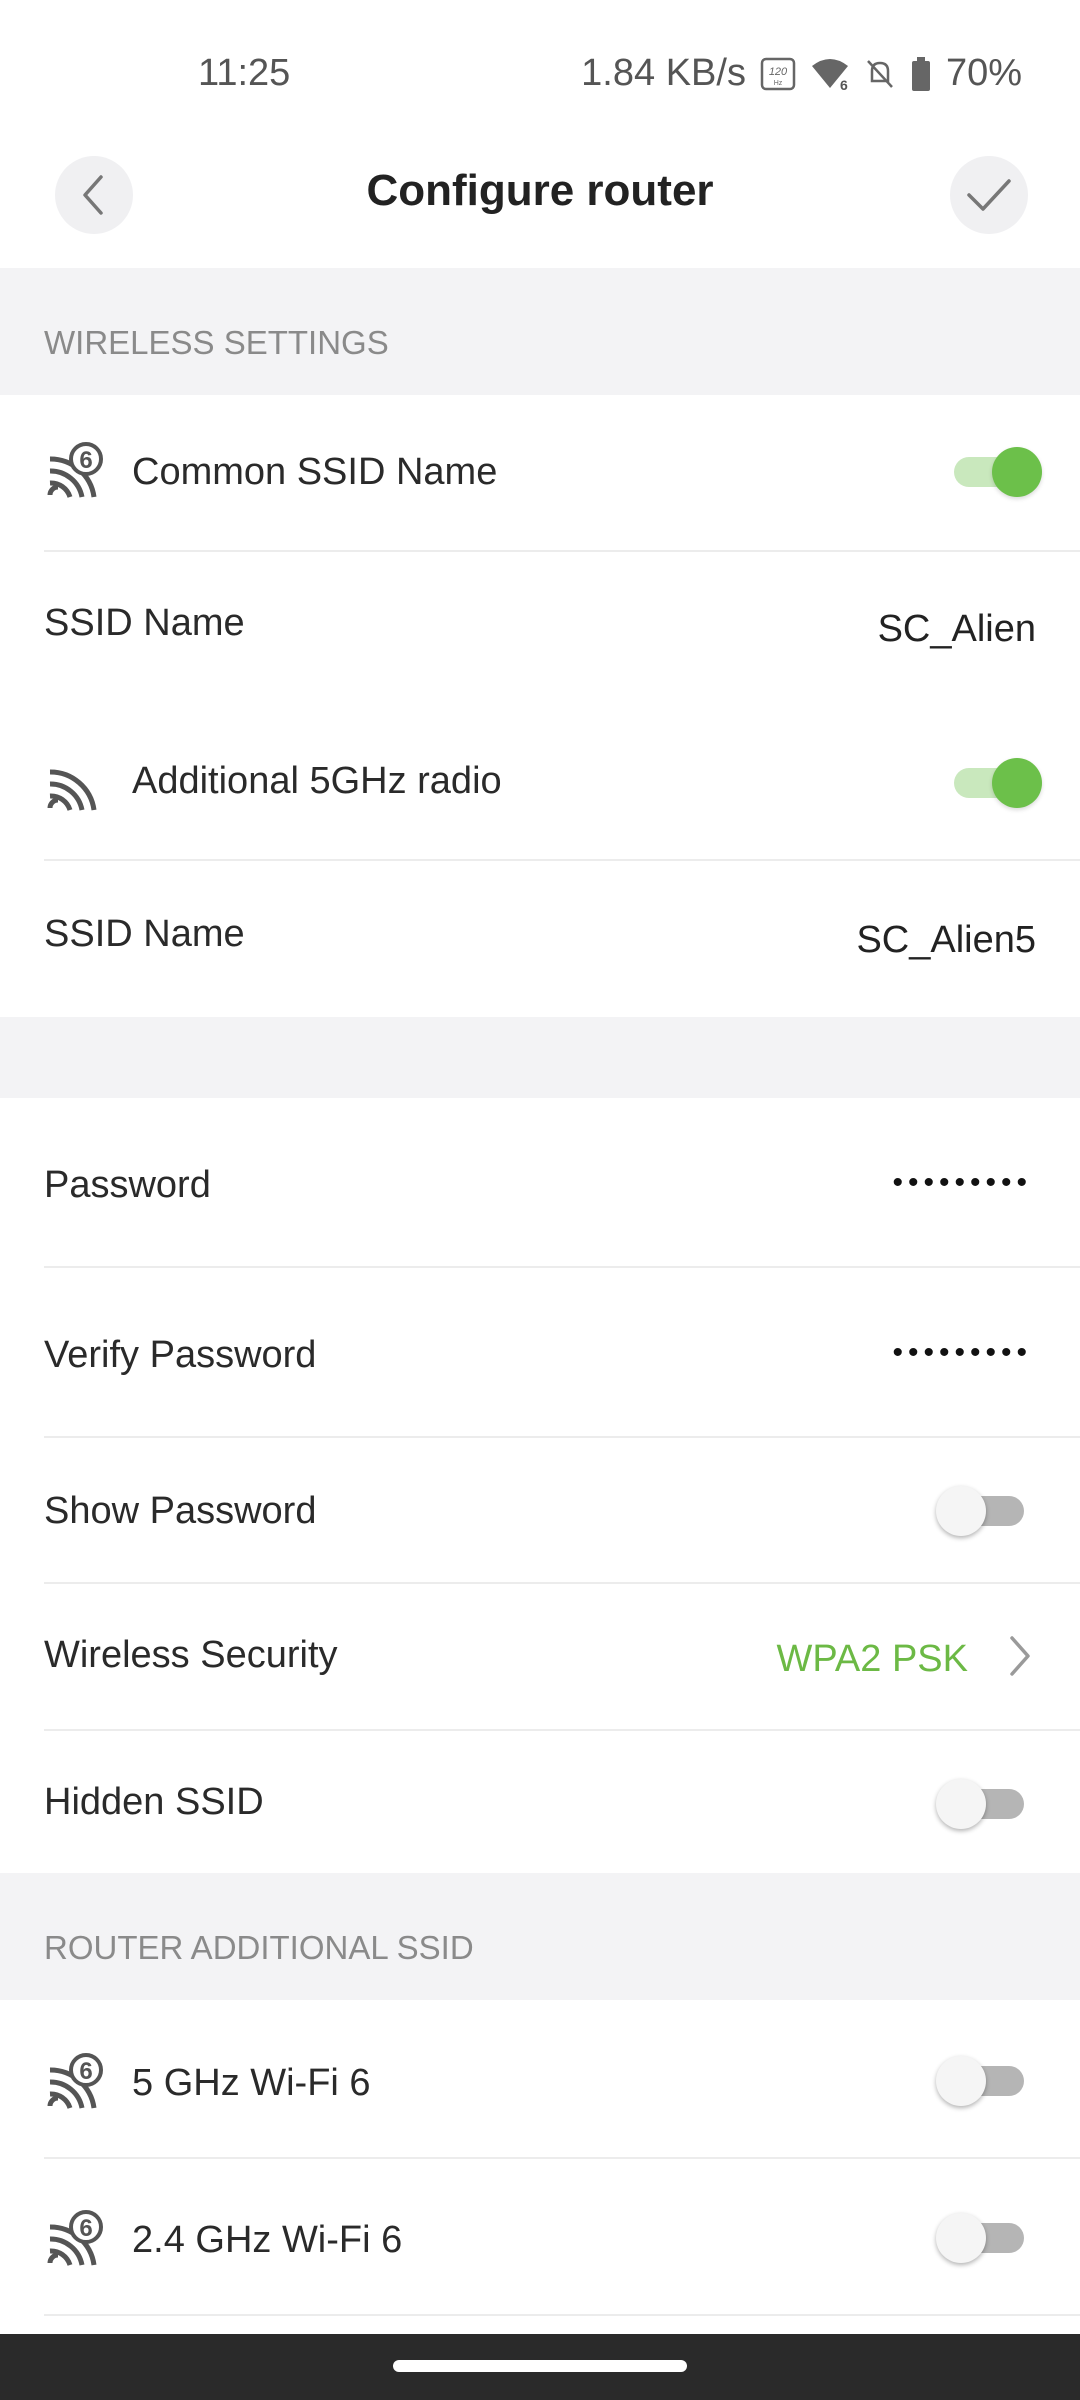 The image size is (1080, 2400). I want to click on battery-icon, so click(921, 74).